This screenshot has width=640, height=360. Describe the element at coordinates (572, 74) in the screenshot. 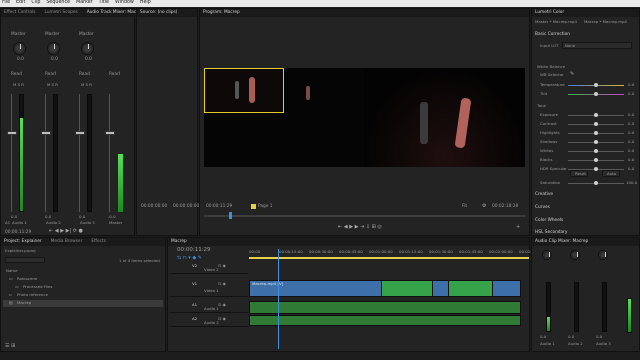

I see `eyedropper-icon: ✎` at that location.